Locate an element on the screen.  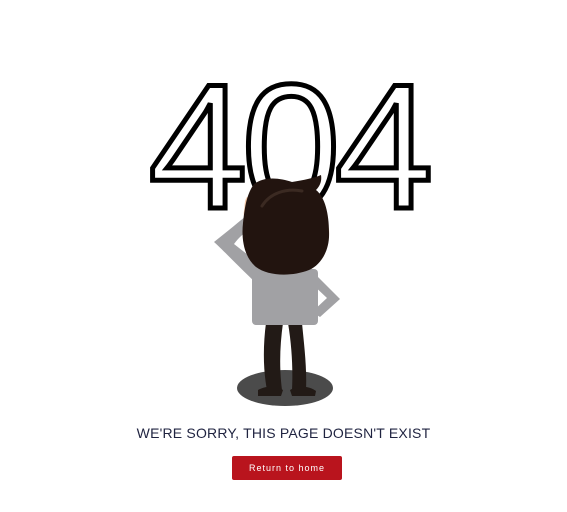
error-message: WE'RE SORRY, THIS PAGE DOESN'T EXIST is located at coordinates (283, 433).